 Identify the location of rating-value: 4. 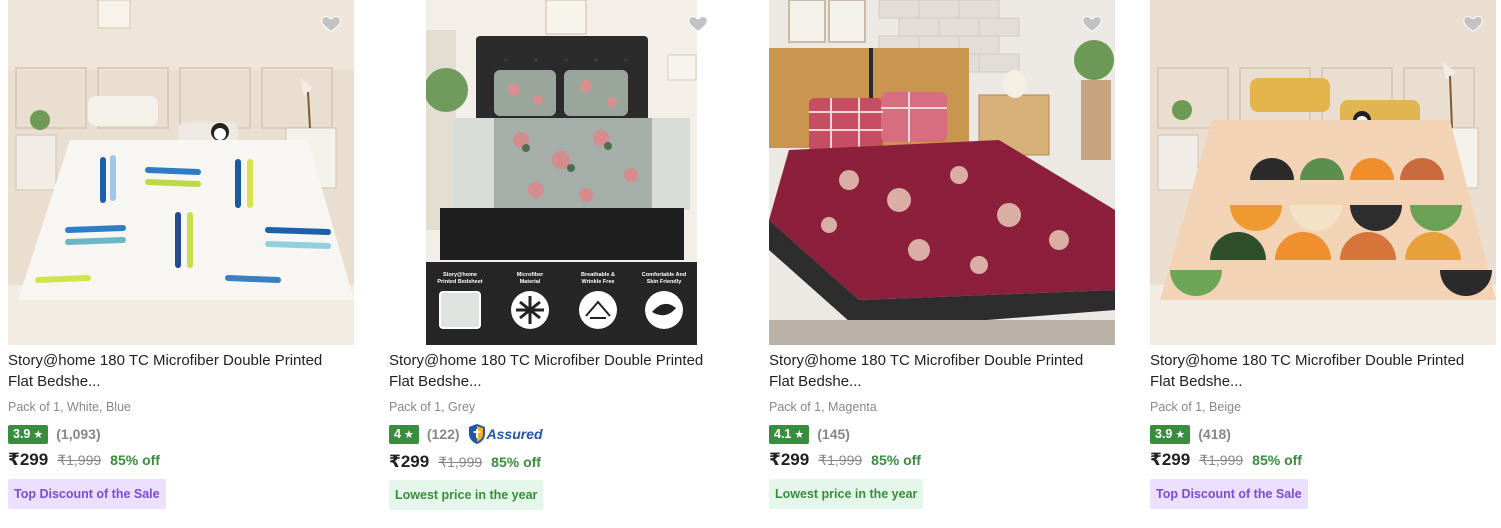
(397, 434).